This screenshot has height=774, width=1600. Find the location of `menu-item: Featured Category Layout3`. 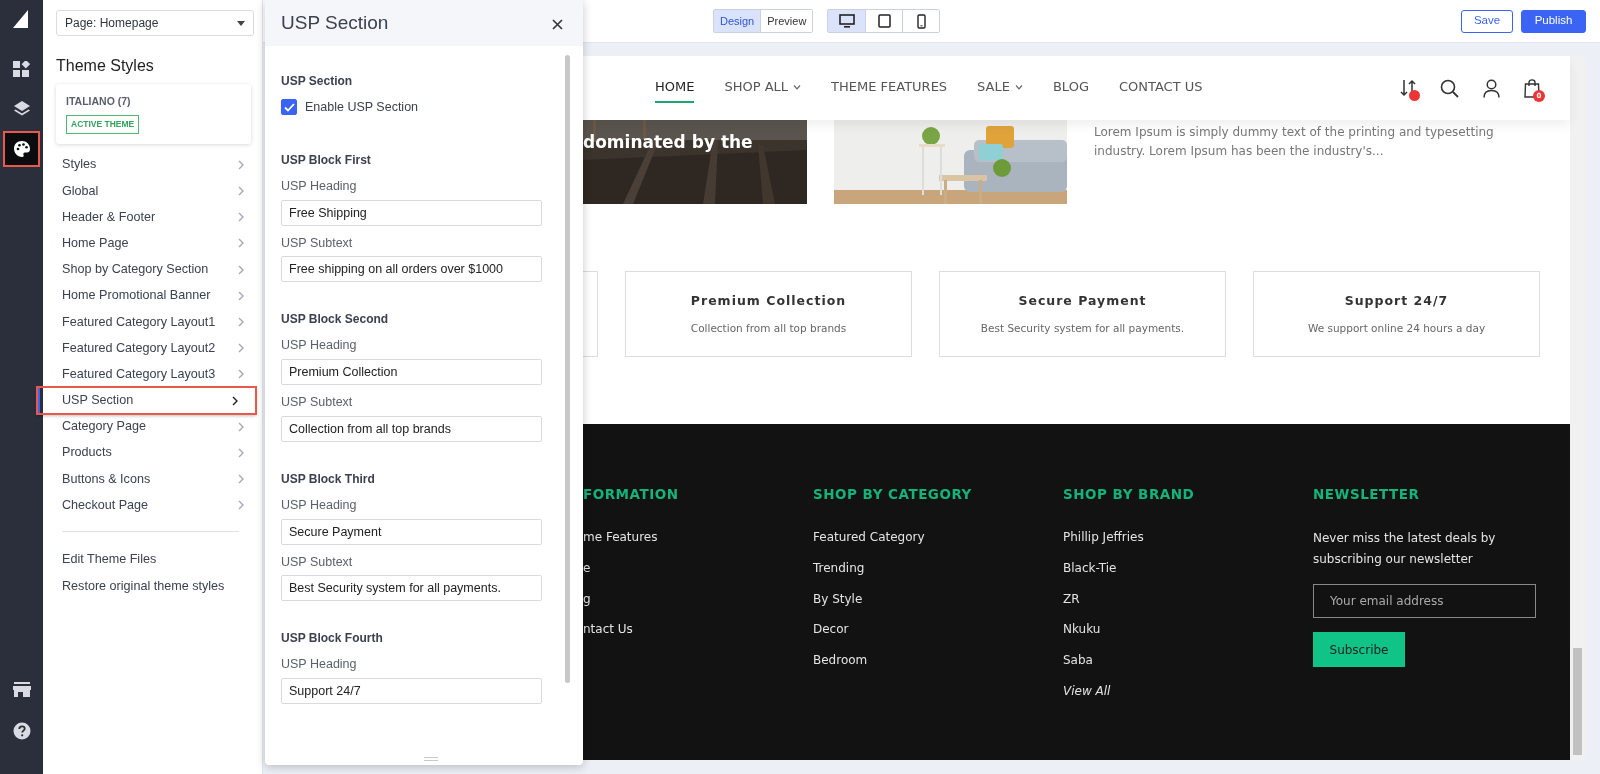

menu-item: Featured Category Layout3 is located at coordinates (152, 374).